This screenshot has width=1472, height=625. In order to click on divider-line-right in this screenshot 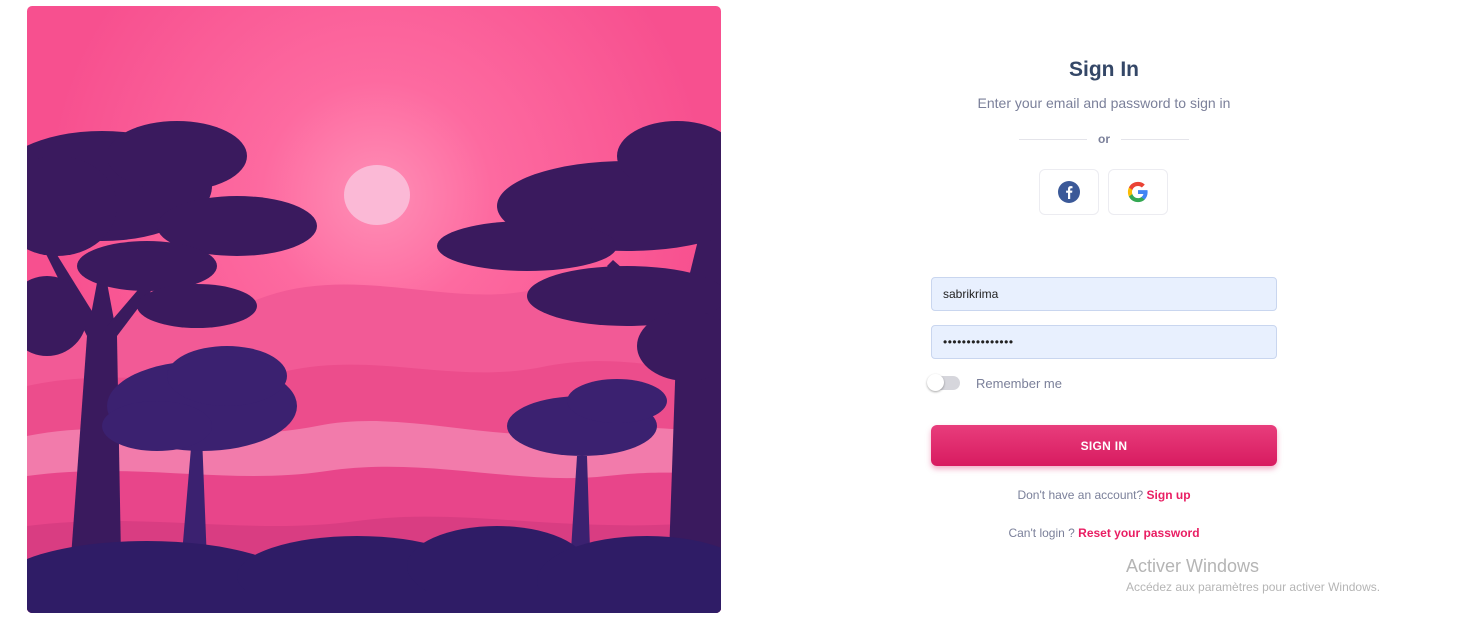, I will do `click(1155, 139)`.